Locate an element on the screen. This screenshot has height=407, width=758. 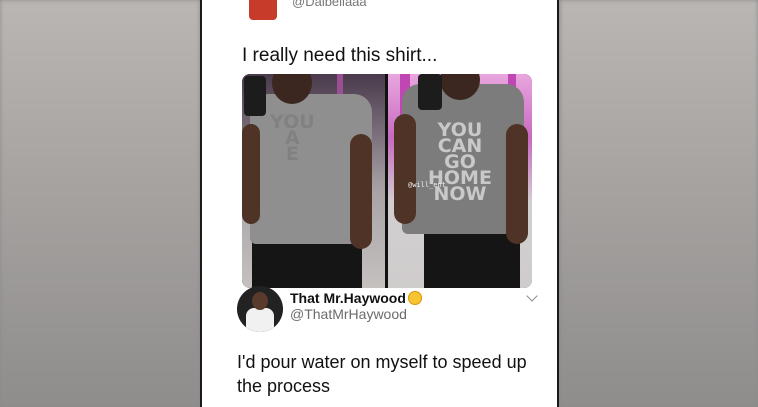
photo-wet-shirt: YOU CAN GO HOME NOW @will_ent is located at coordinates (460, 181).